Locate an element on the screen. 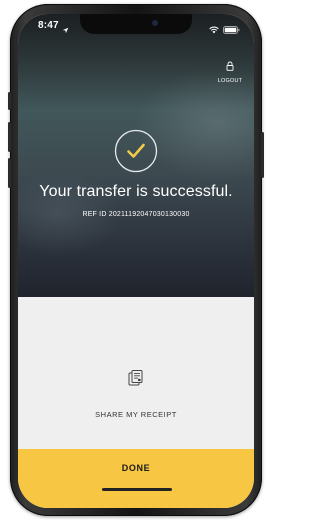  volume-down-button is located at coordinates (9, 173).